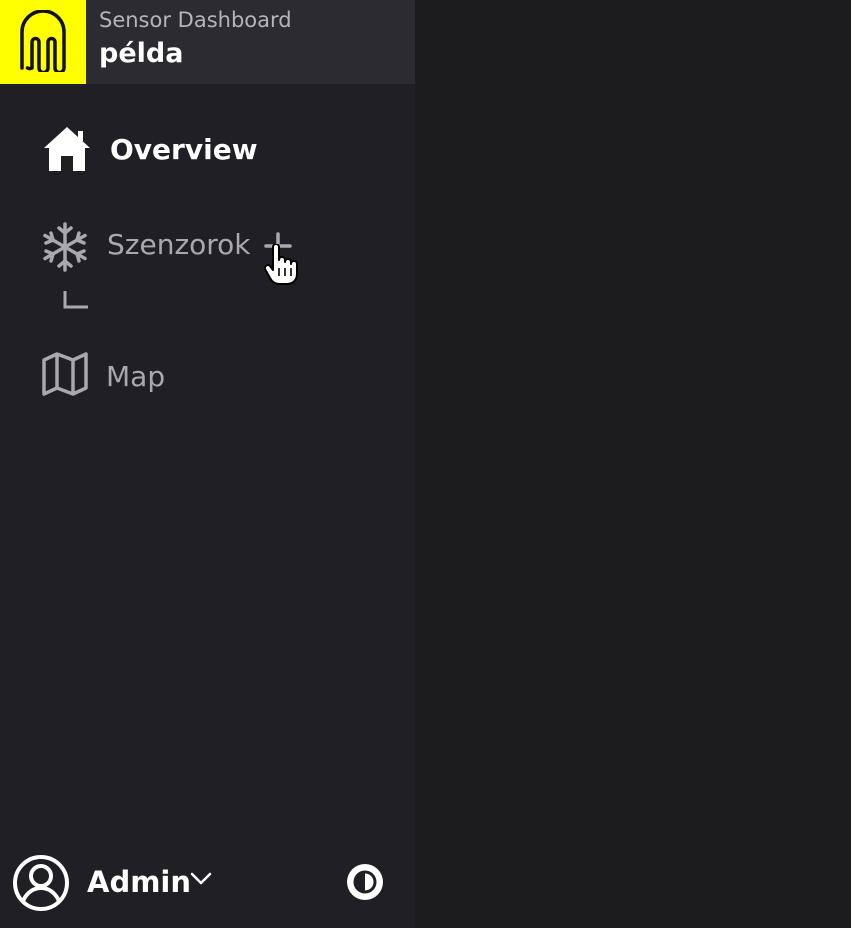  I want to click on brand-logo, so click(43, 42).